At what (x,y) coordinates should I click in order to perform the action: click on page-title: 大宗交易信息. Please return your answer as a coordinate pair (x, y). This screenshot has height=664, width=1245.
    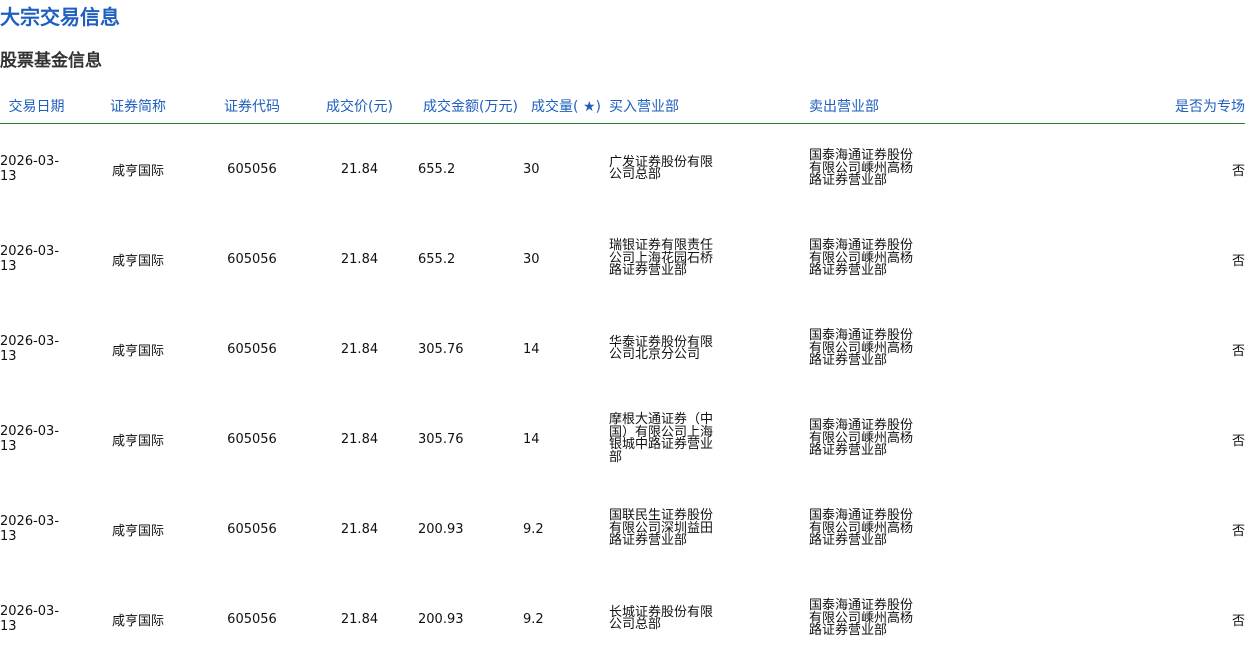
    Looking at the image, I should click on (60, 17).